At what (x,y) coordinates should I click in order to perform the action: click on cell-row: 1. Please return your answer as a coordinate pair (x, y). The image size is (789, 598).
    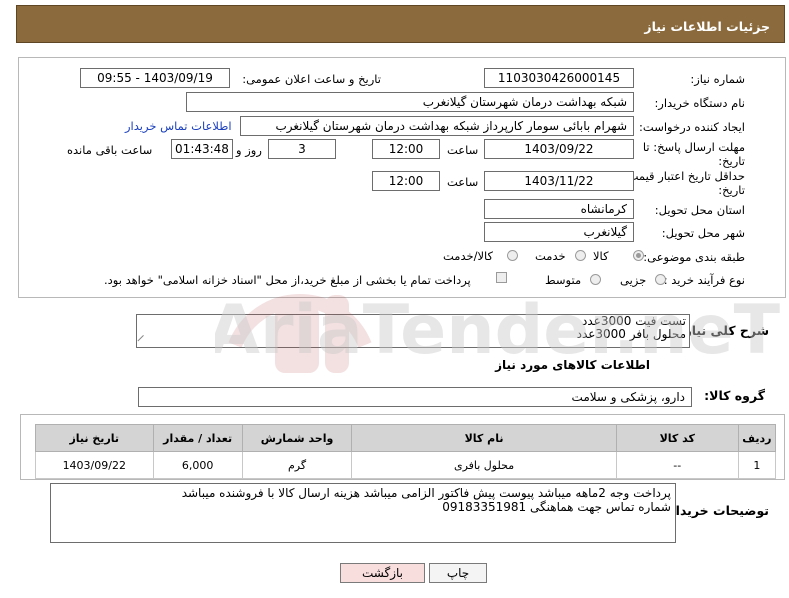
    Looking at the image, I should click on (757, 465).